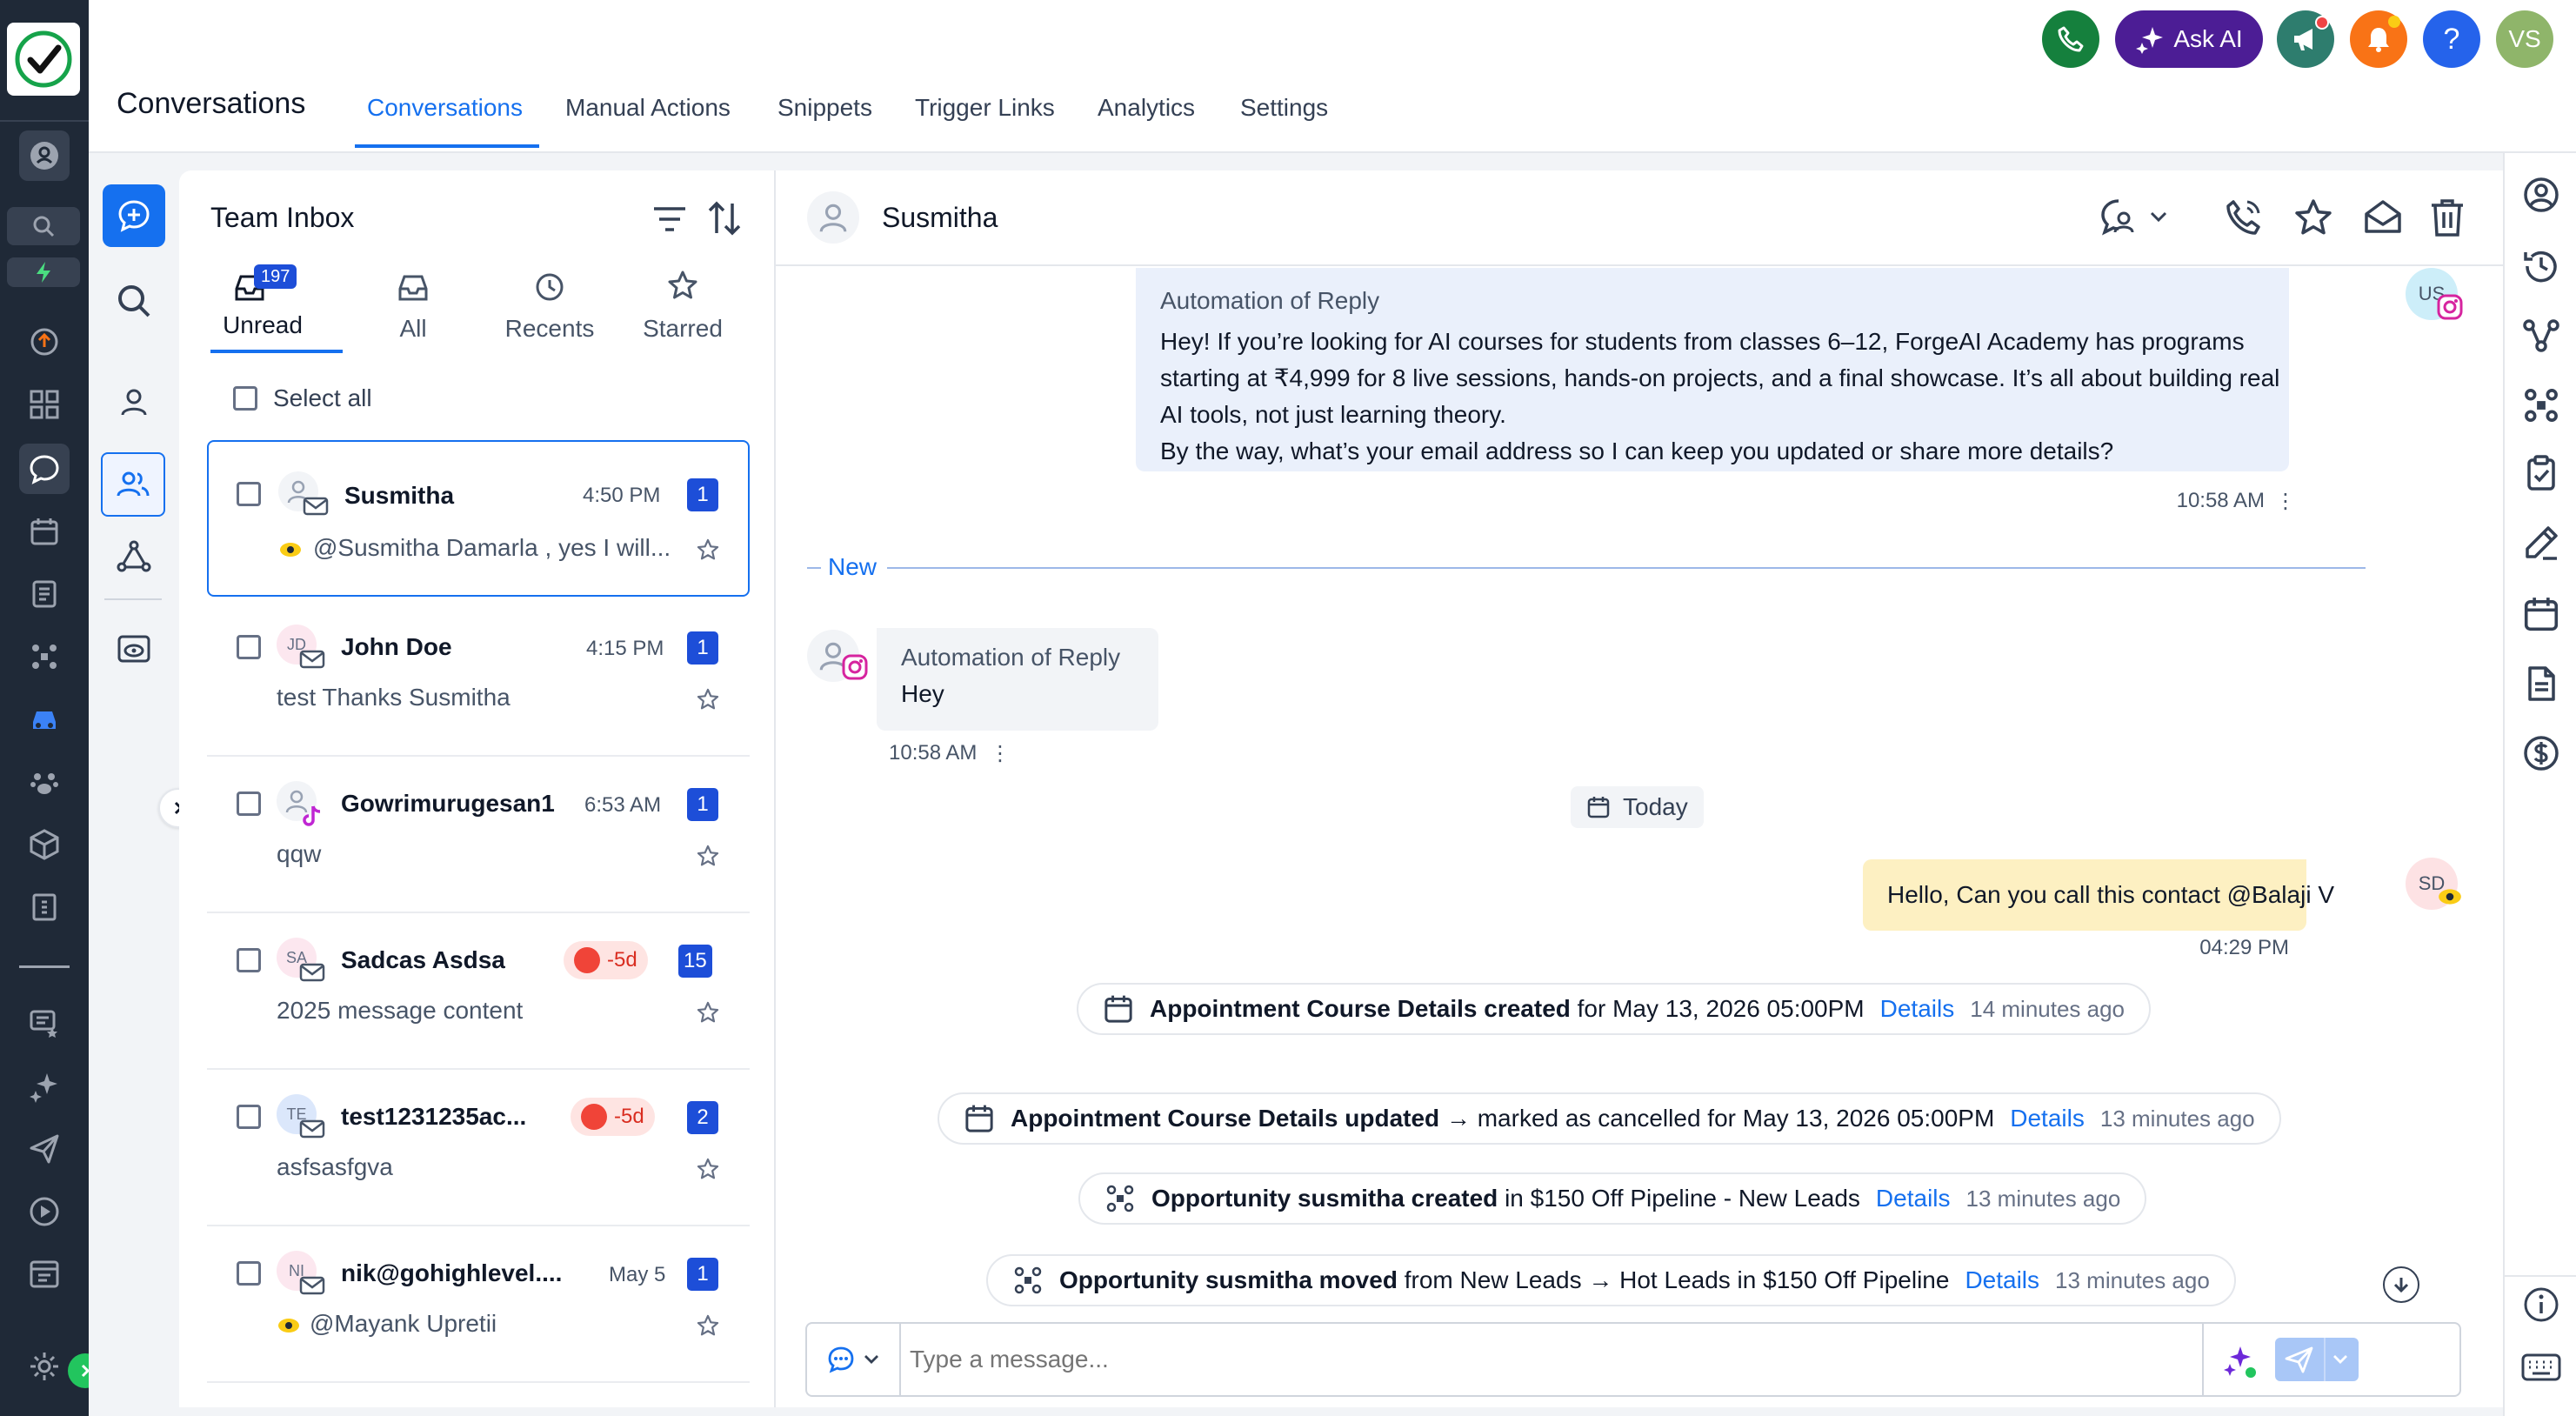 This screenshot has width=2576, height=1416. Describe the element at coordinates (2447, 217) in the screenshot. I see `delete-button` at that location.